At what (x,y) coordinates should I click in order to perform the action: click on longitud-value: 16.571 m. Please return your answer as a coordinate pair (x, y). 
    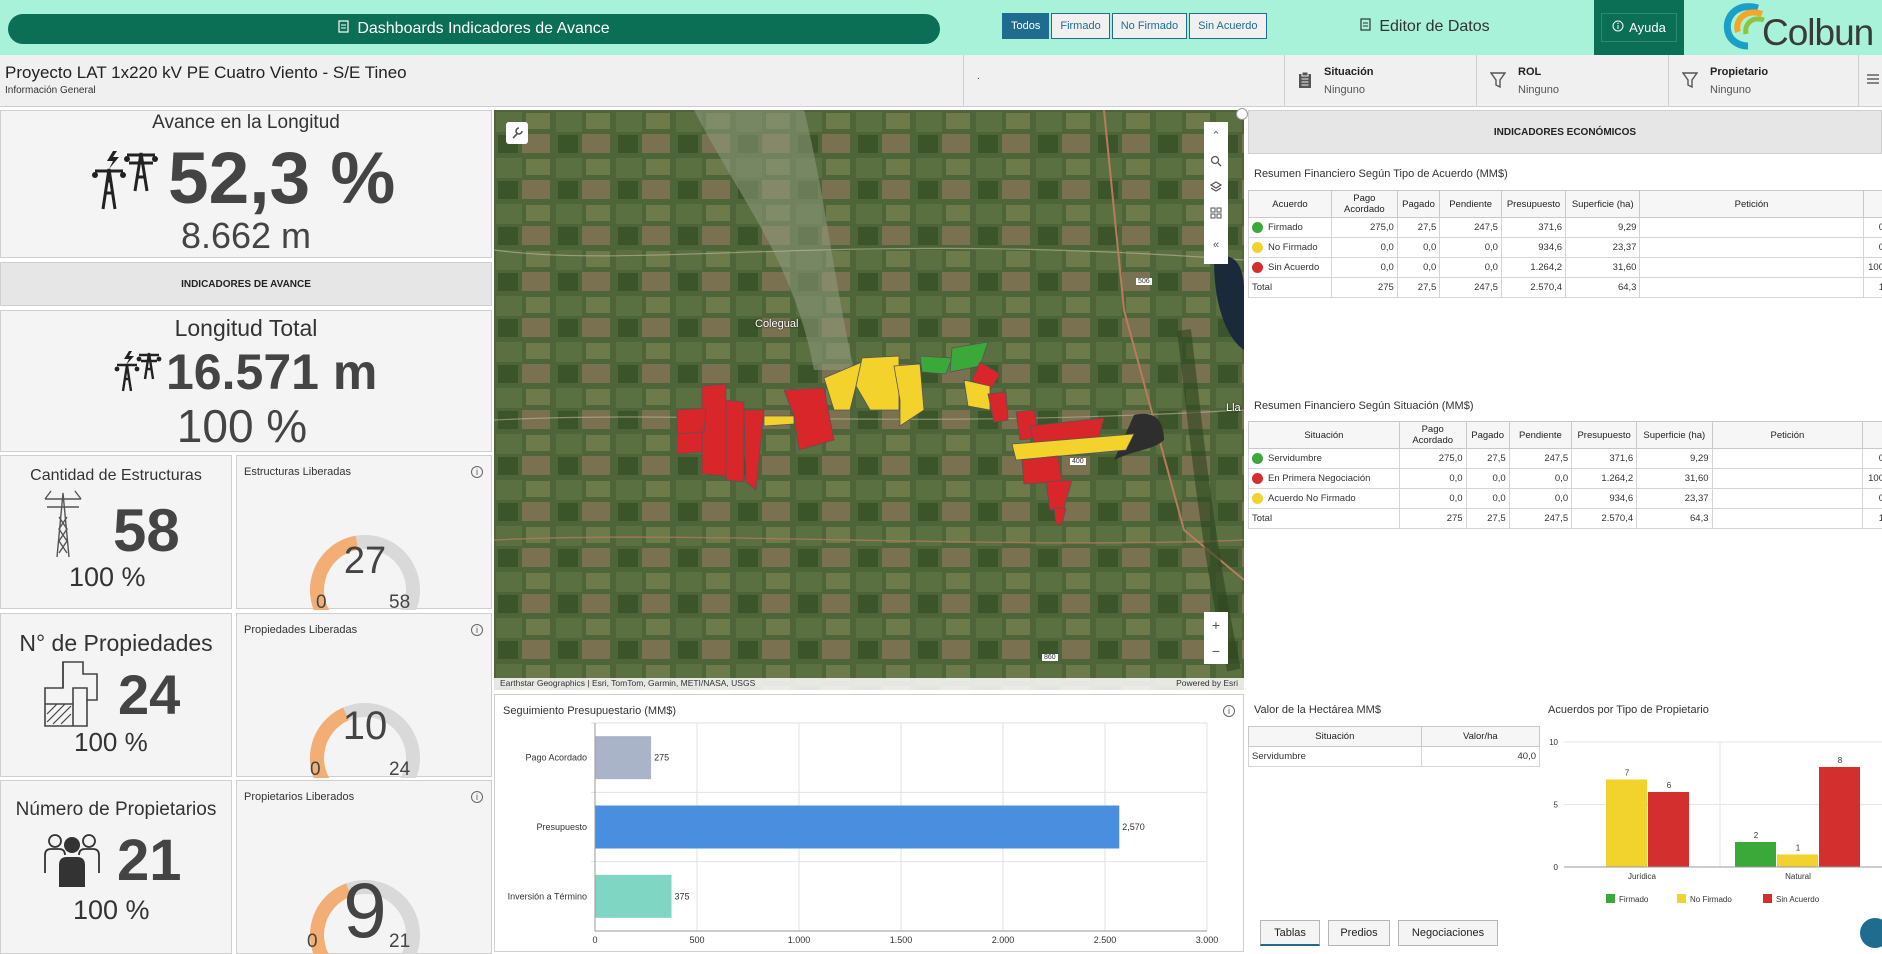
    Looking at the image, I should click on (272, 372).